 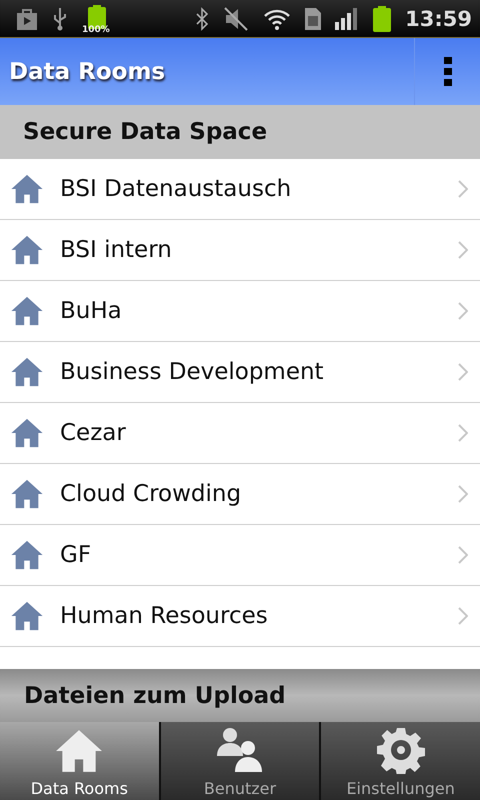 What do you see at coordinates (176, 189) in the screenshot?
I see `room-name: BSI Datenaustausch` at bounding box center [176, 189].